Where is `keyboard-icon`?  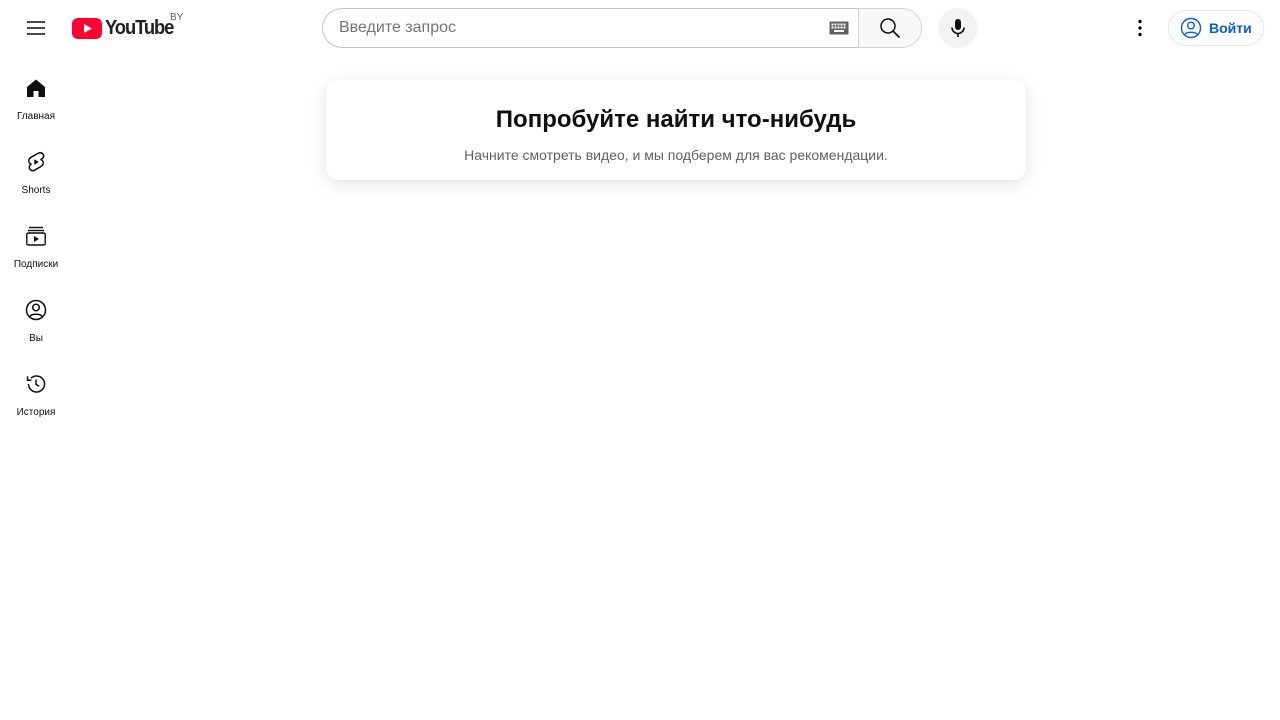
keyboard-icon is located at coordinates (839, 28).